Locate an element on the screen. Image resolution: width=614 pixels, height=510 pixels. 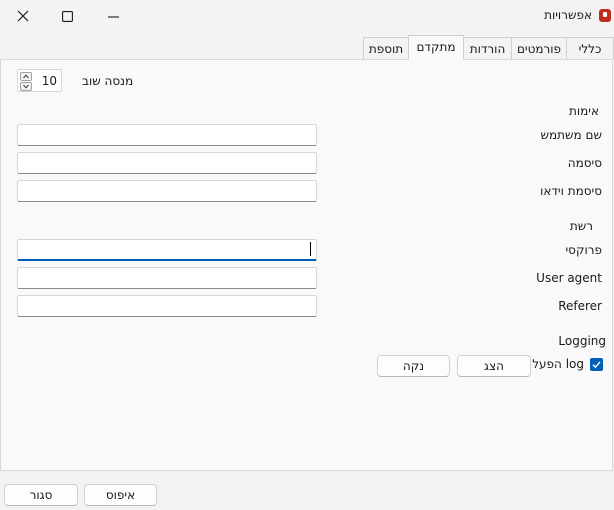
title-bar: אפשרויות is located at coordinates (307, 16).